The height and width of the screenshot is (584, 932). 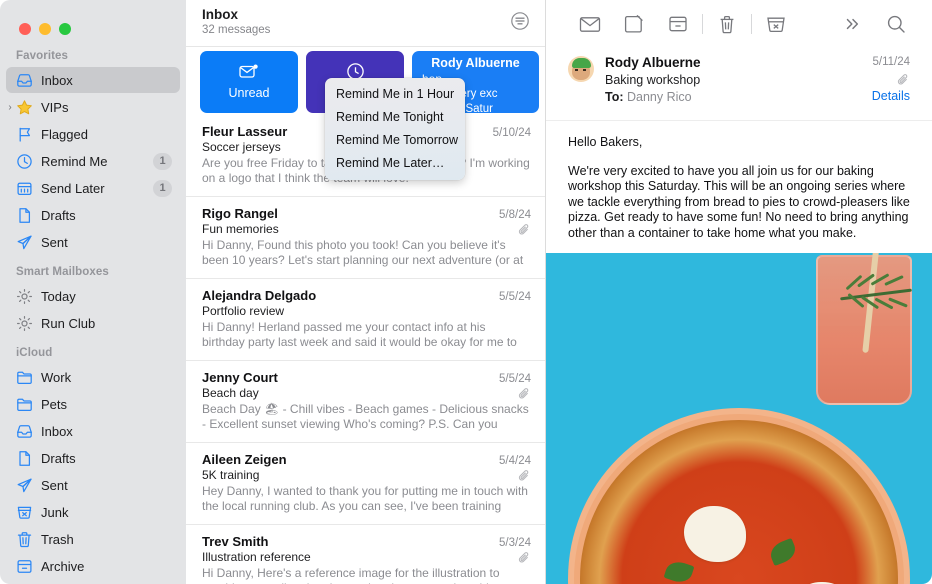 What do you see at coordinates (65, 28) in the screenshot?
I see `zoom-button` at bounding box center [65, 28].